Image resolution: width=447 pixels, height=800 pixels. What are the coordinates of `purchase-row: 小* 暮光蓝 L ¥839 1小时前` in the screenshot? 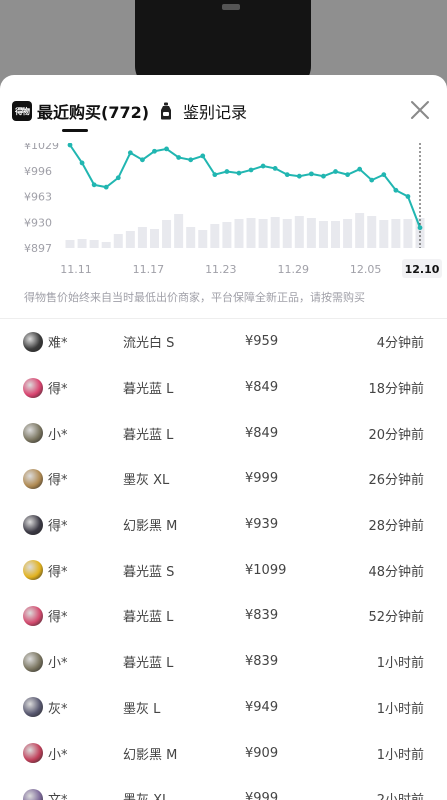 It's located at (223, 662).